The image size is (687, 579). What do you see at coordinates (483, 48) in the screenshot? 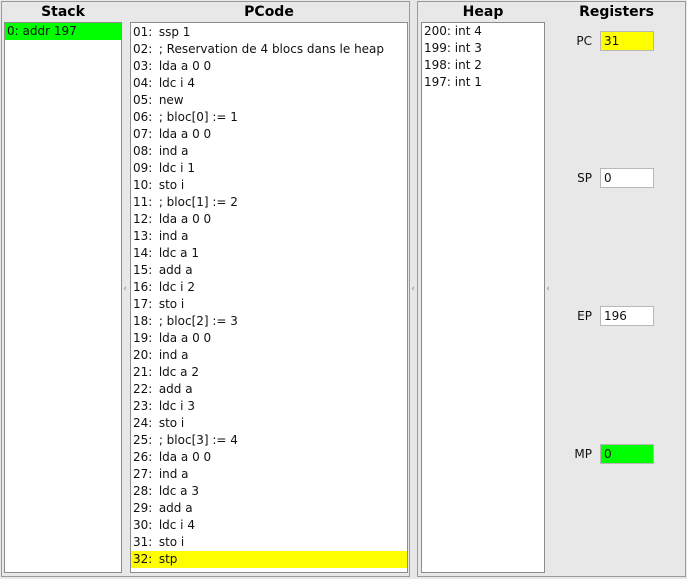
I see `heap-entry: 199: int 3` at bounding box center [483, 48].